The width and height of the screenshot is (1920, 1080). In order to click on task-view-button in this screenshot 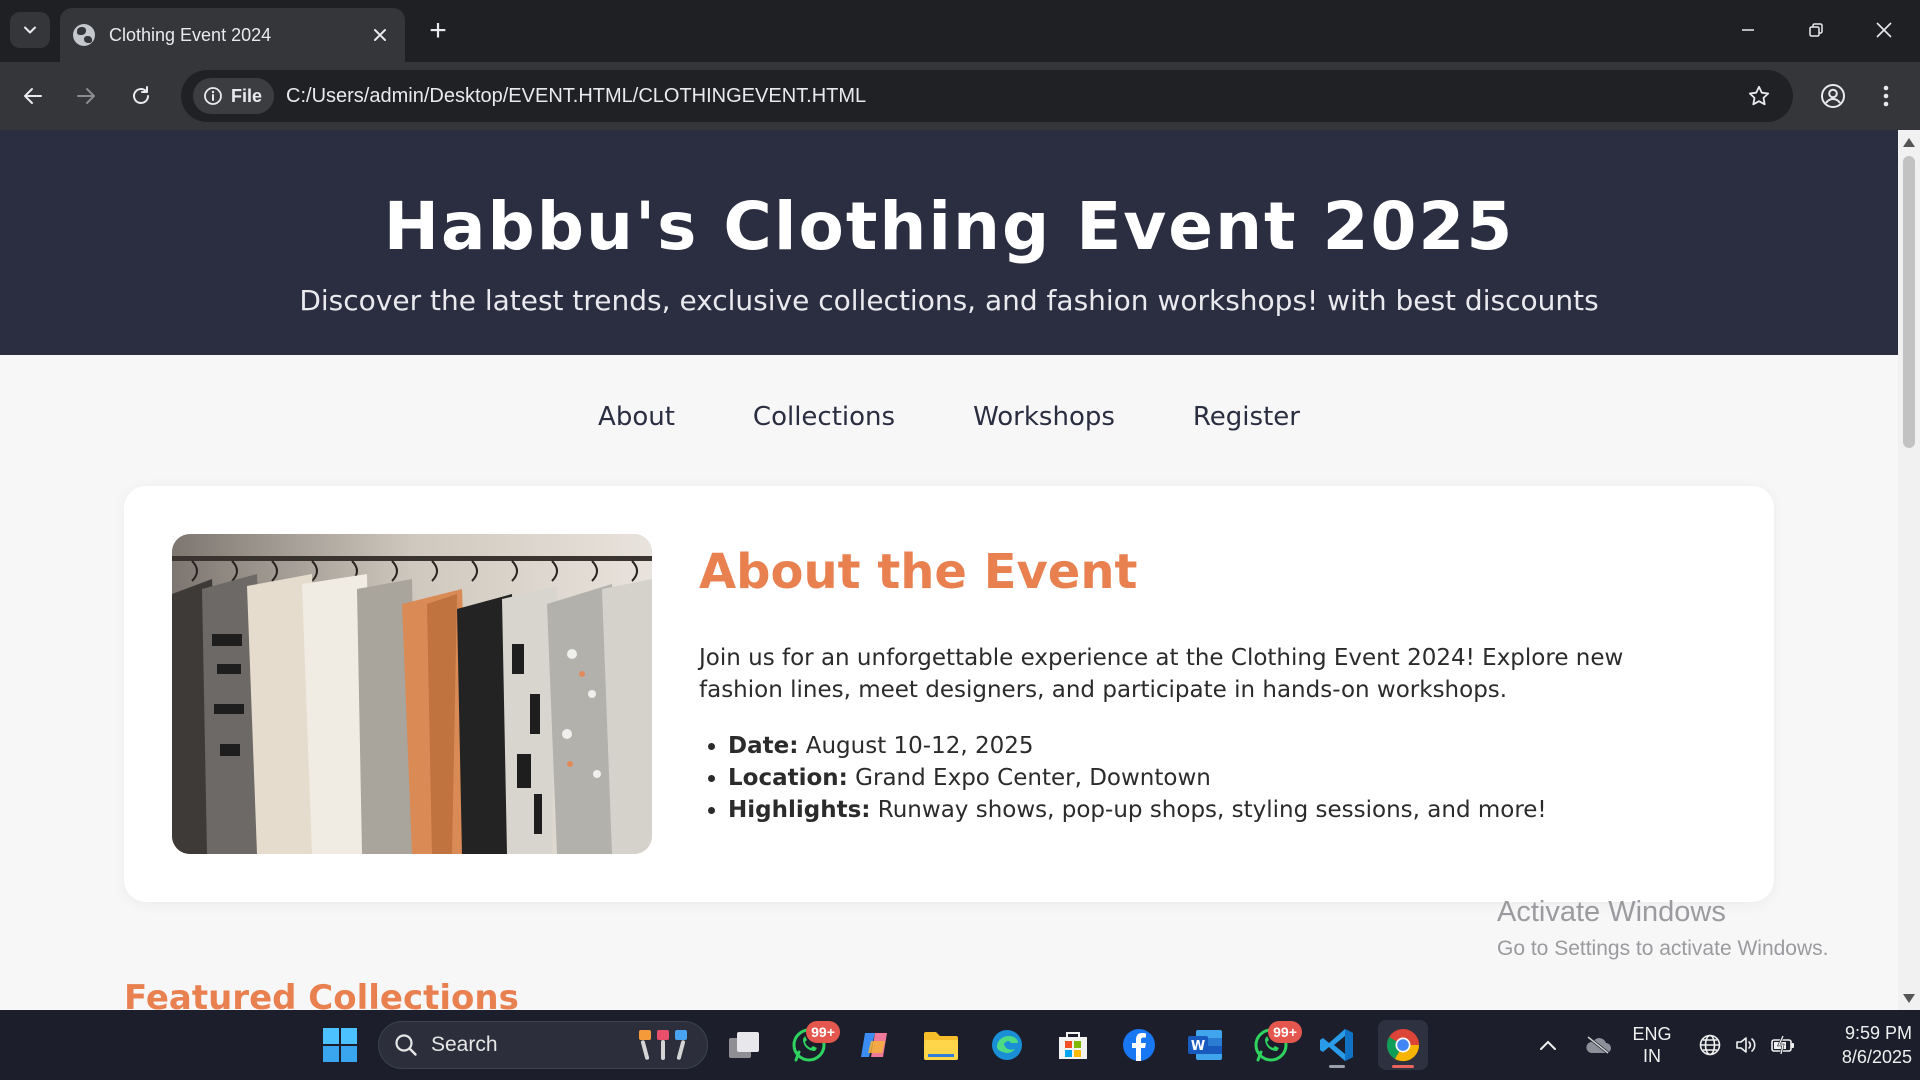, I will do `click(744, 1045)`.